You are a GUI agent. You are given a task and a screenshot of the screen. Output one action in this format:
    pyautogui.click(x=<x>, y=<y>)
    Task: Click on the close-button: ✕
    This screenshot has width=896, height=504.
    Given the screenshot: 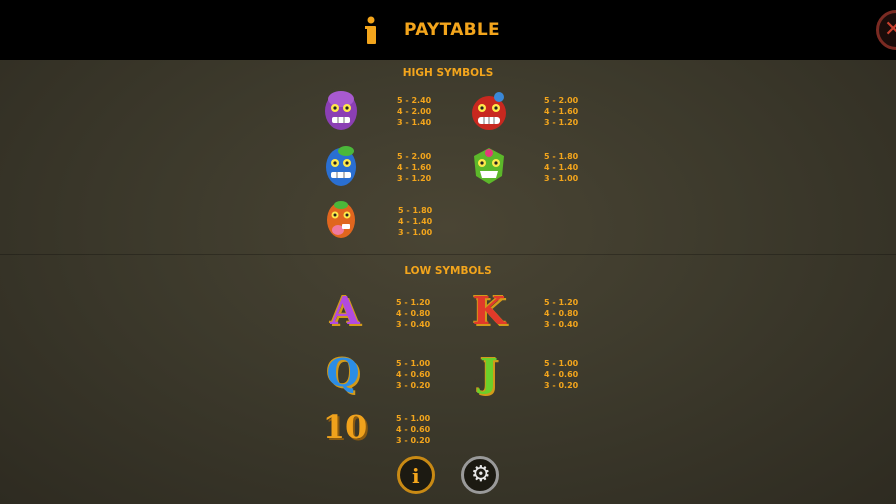 What is the action you would take?
    pyautogui.click(x=886, y=30)
    